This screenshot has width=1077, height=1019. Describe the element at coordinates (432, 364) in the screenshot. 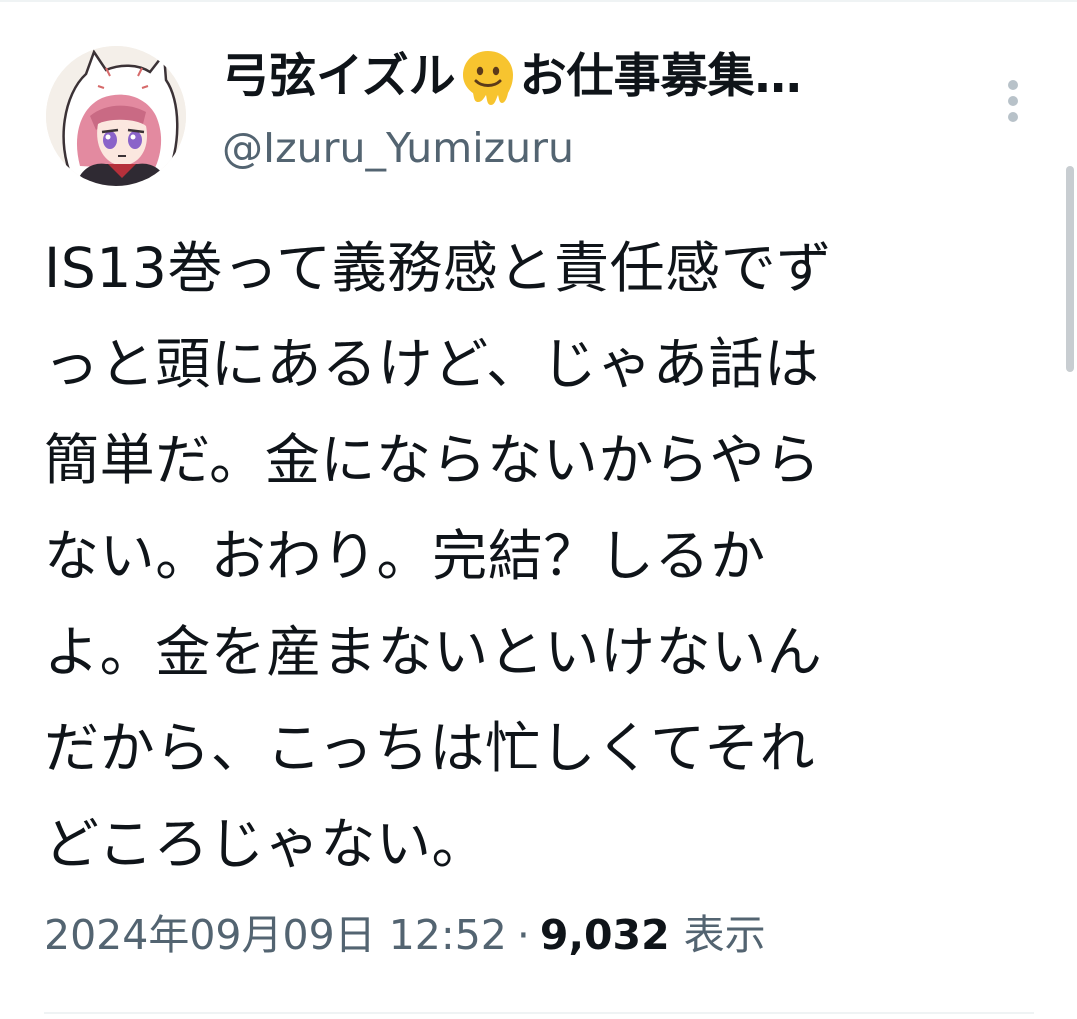

I see `tweet-text-line: っと頭にあるけど、じゃあ話は` at that location.